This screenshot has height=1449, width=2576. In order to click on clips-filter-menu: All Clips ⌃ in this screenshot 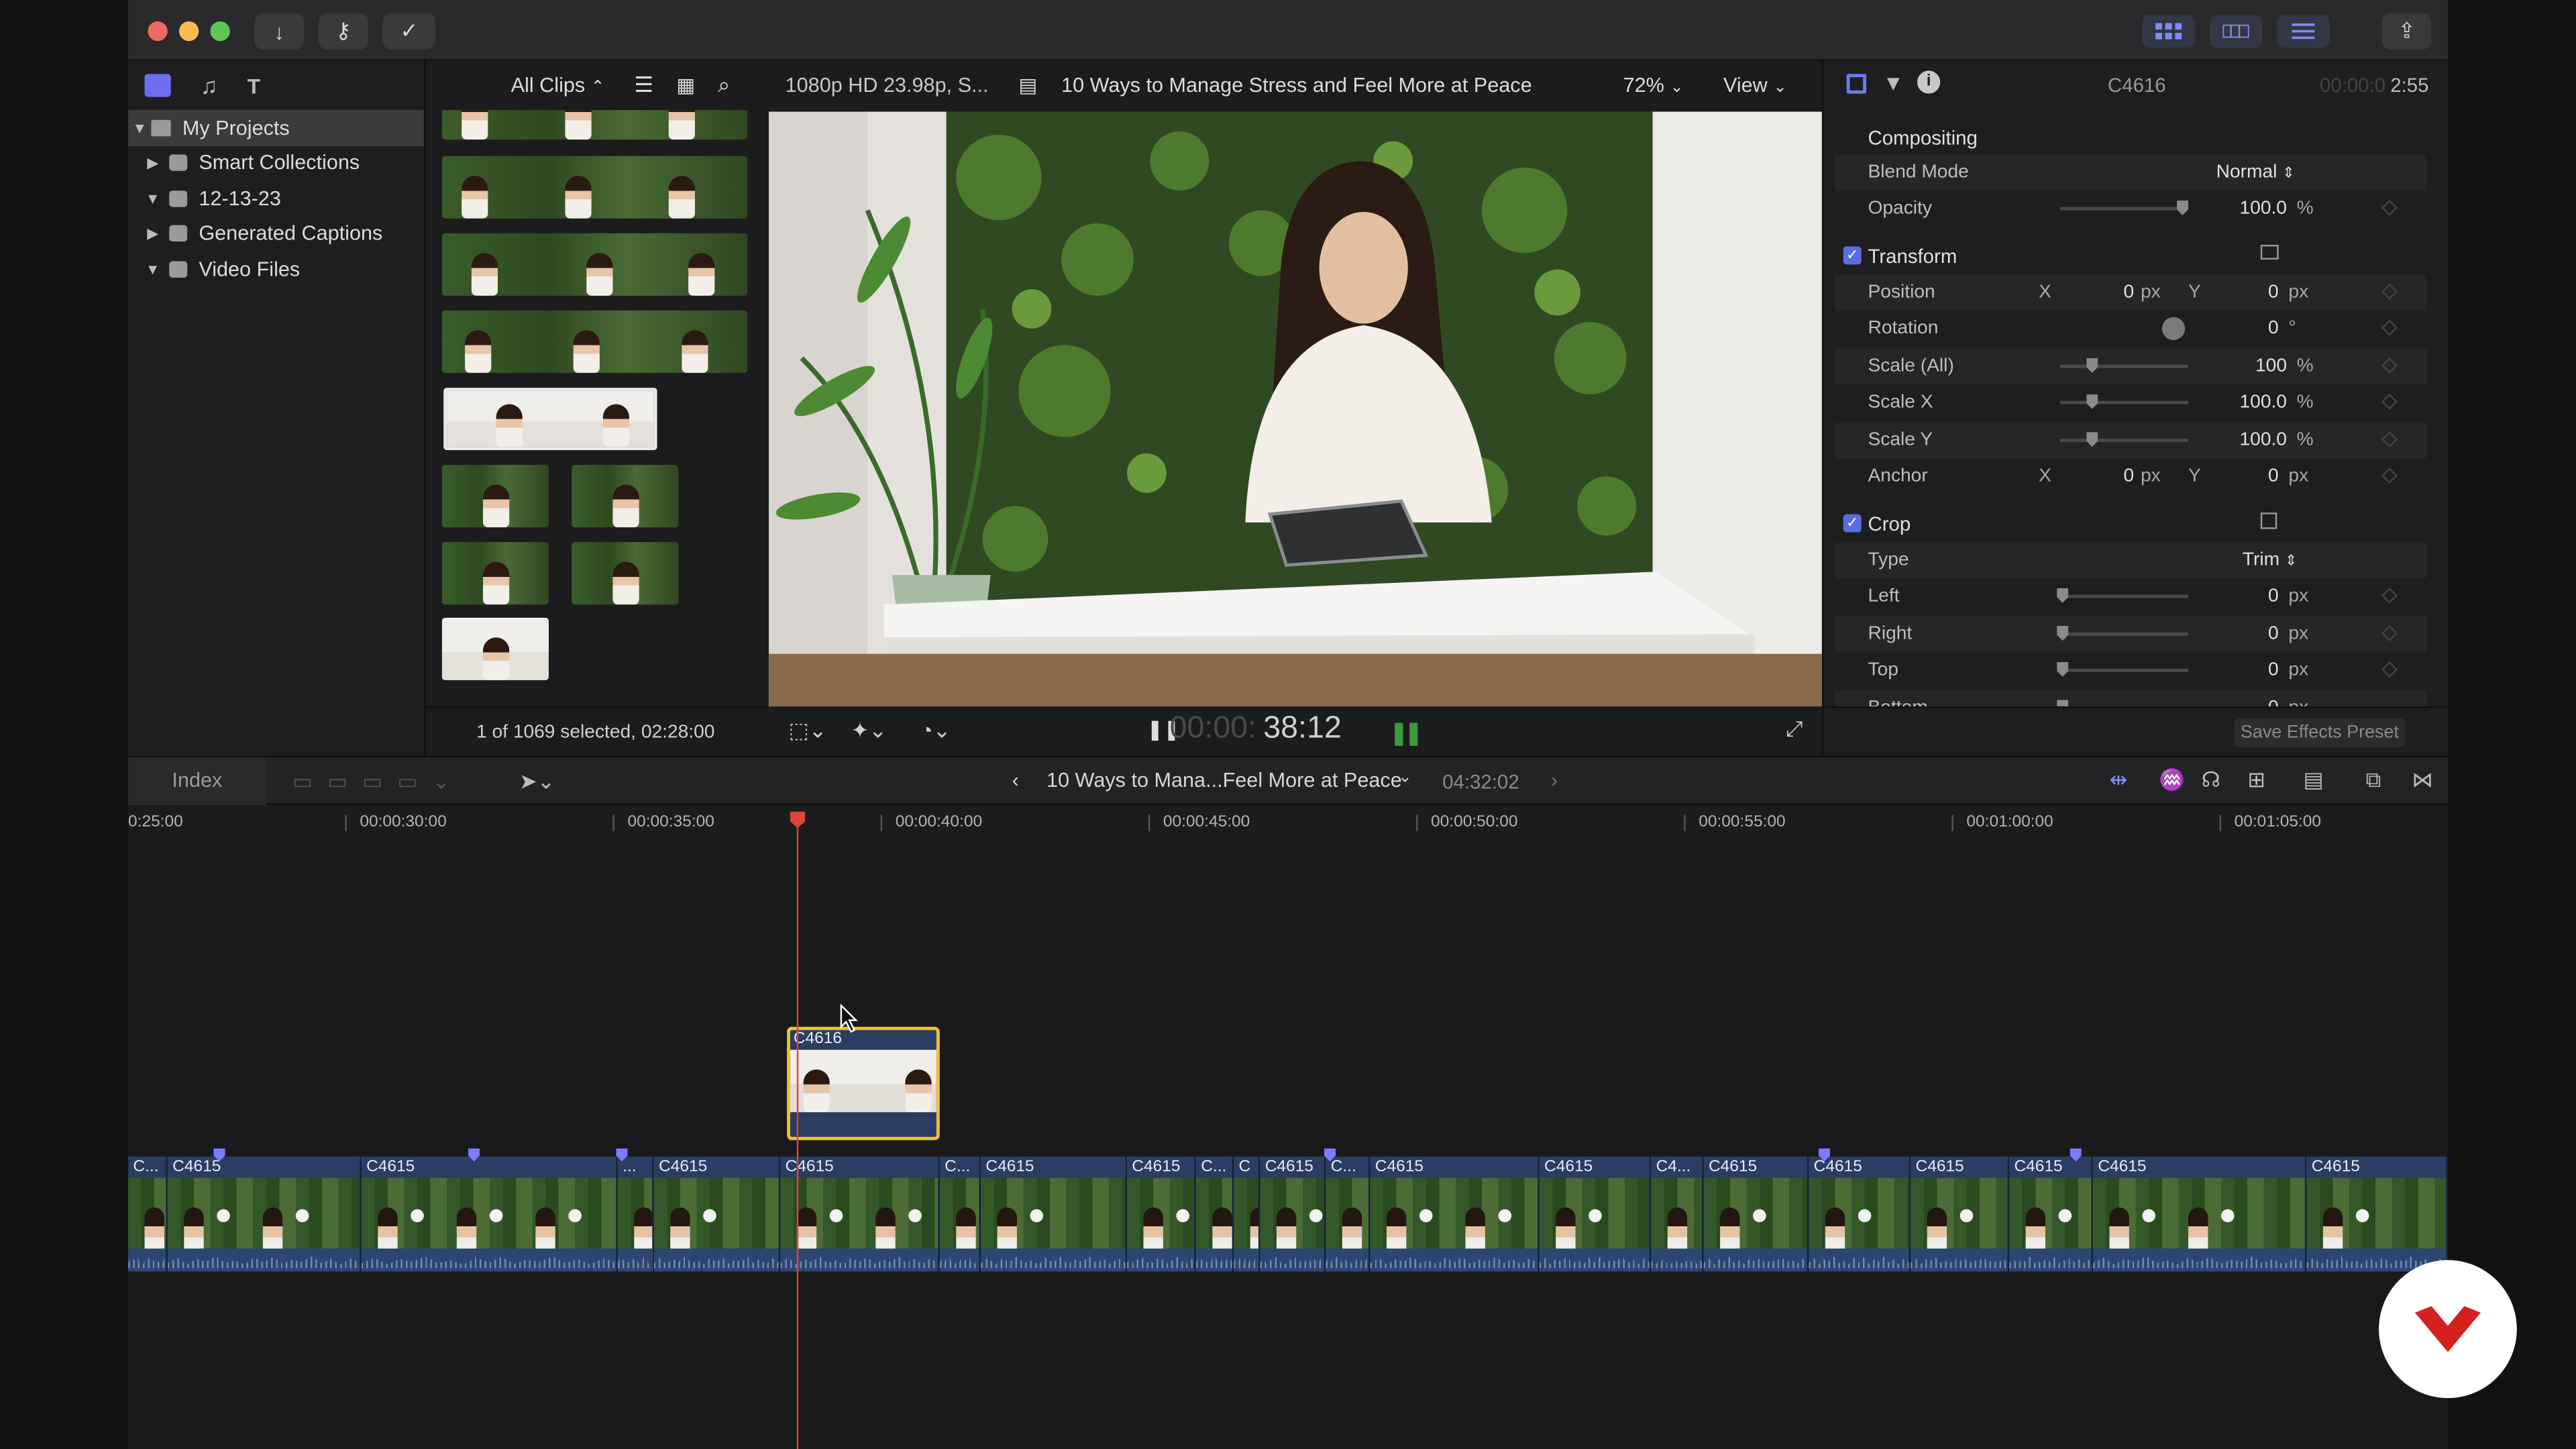, I will do `click(558, 85)`.